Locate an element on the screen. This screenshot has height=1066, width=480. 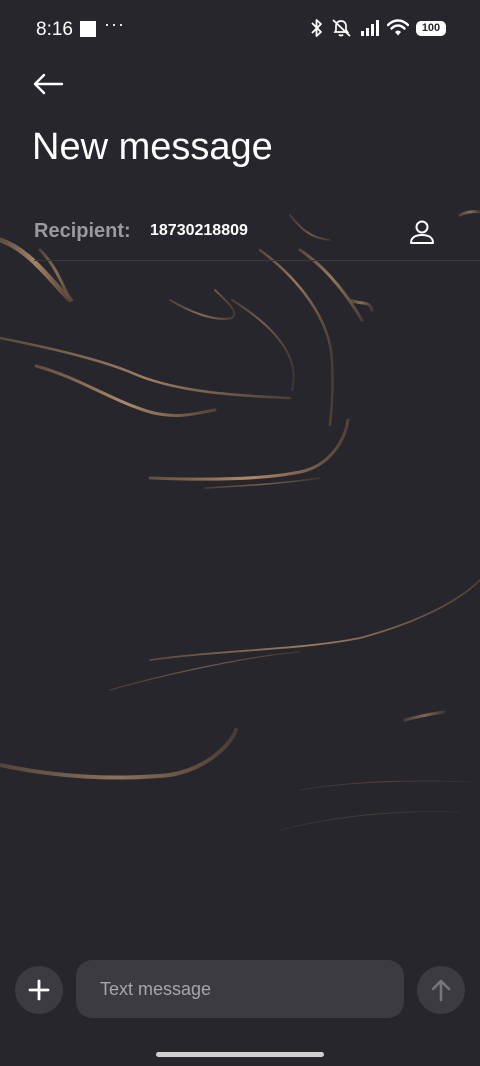
home-indicator is located at coordinates (240, 1054).